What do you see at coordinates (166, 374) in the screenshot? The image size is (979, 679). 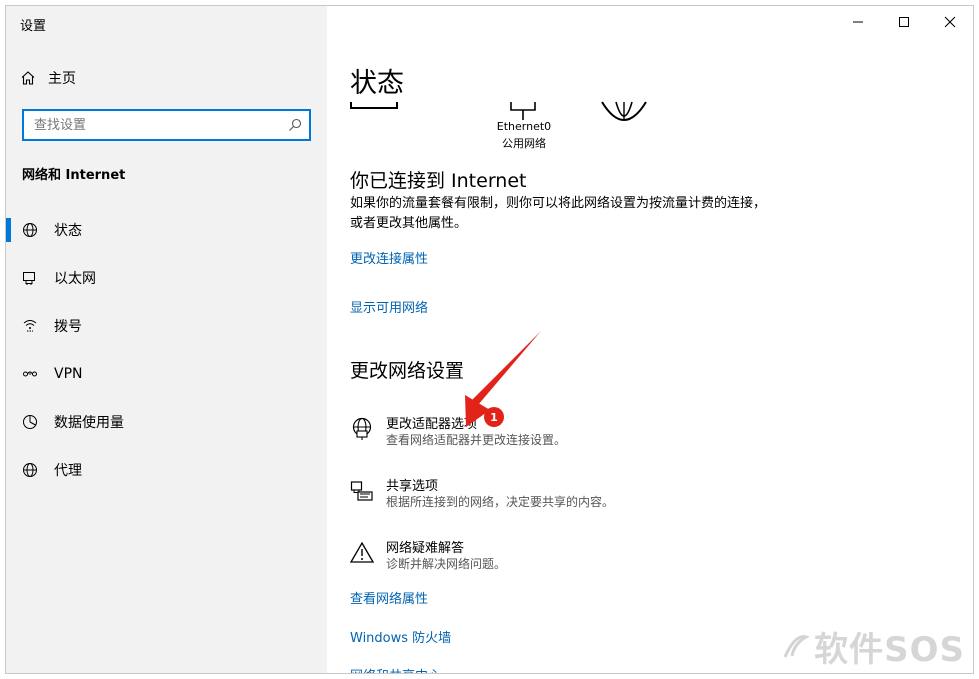 I see `sidebar-item-vpn: VPN` at bounding box center [166, 374].